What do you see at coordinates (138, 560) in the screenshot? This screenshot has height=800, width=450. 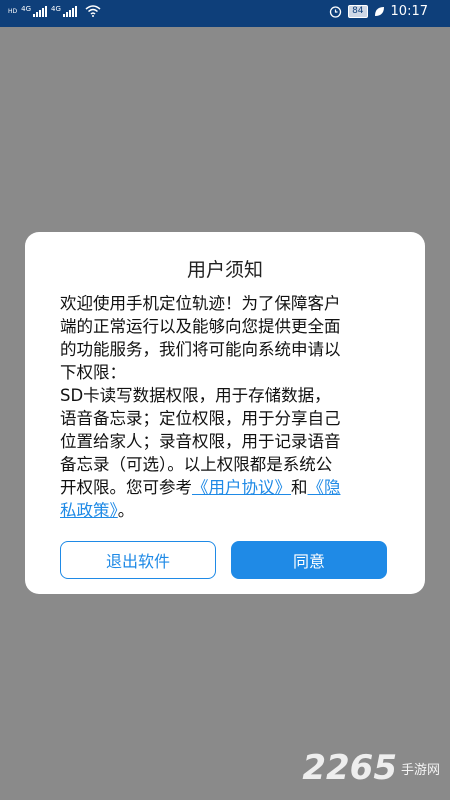 I see `exit-app-button: 退出软件` at bounding box center [138, 560].